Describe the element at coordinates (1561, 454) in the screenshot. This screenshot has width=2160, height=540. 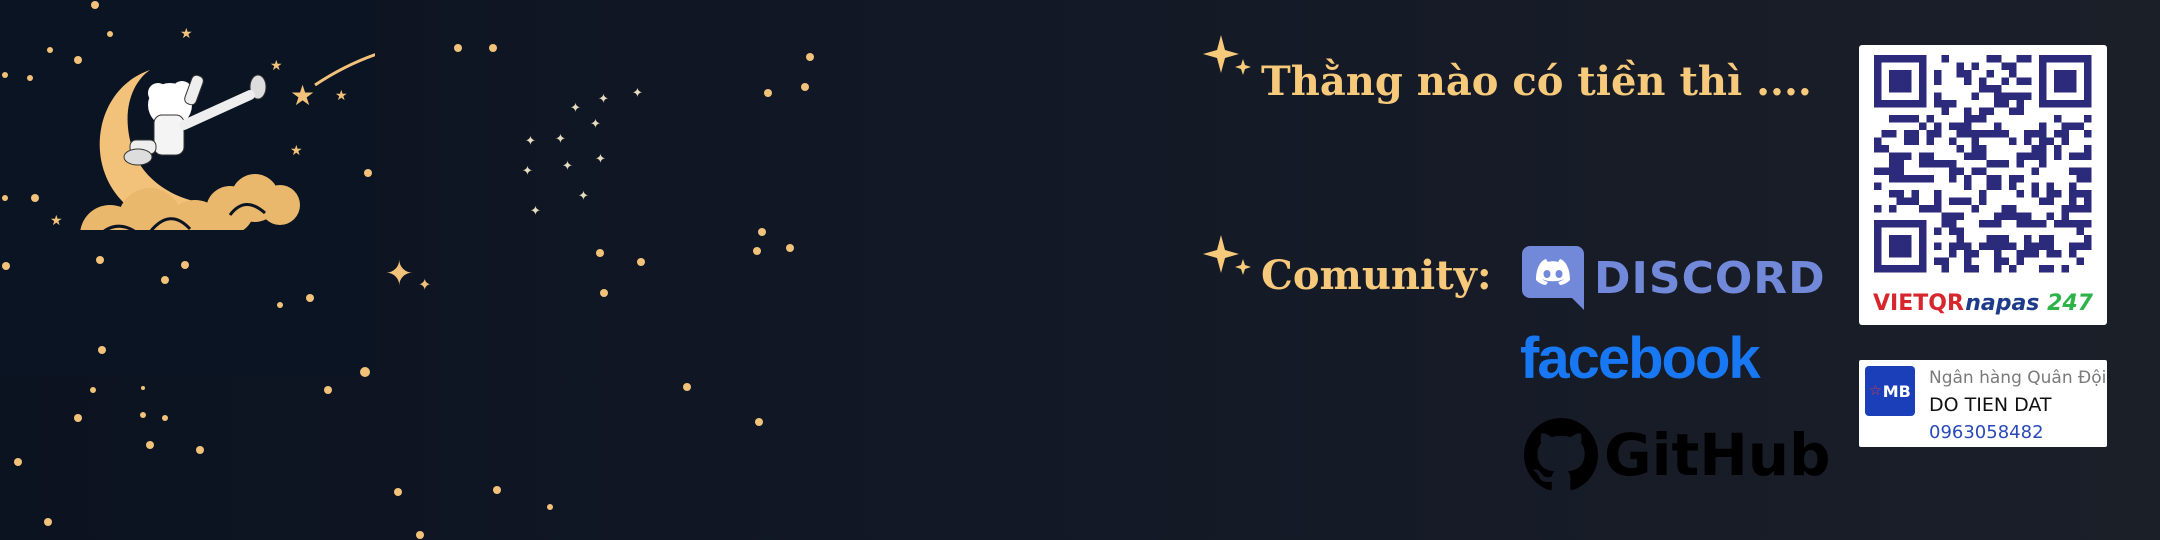
I see `github-icon` at that location.